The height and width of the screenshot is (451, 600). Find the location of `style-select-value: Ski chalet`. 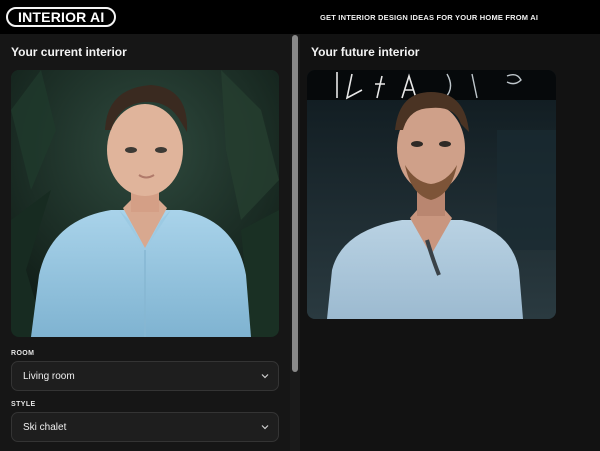

style-select-value: Ski chalet is located at coordinates (45, 427).